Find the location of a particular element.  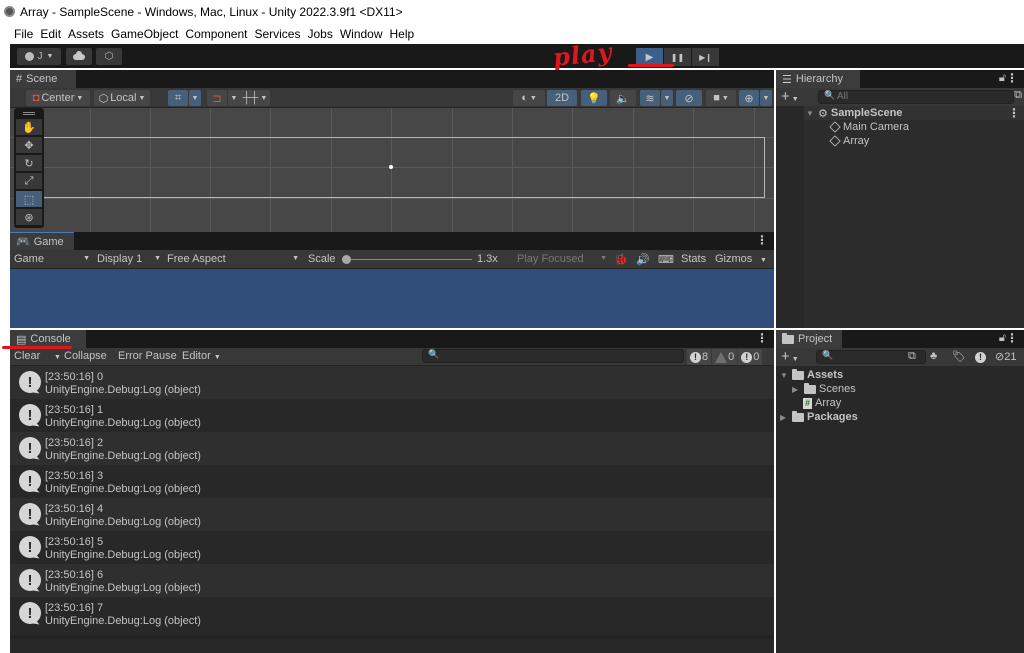

frame-debugger-toggle: 🐞 is located at coordinates (621, 259).